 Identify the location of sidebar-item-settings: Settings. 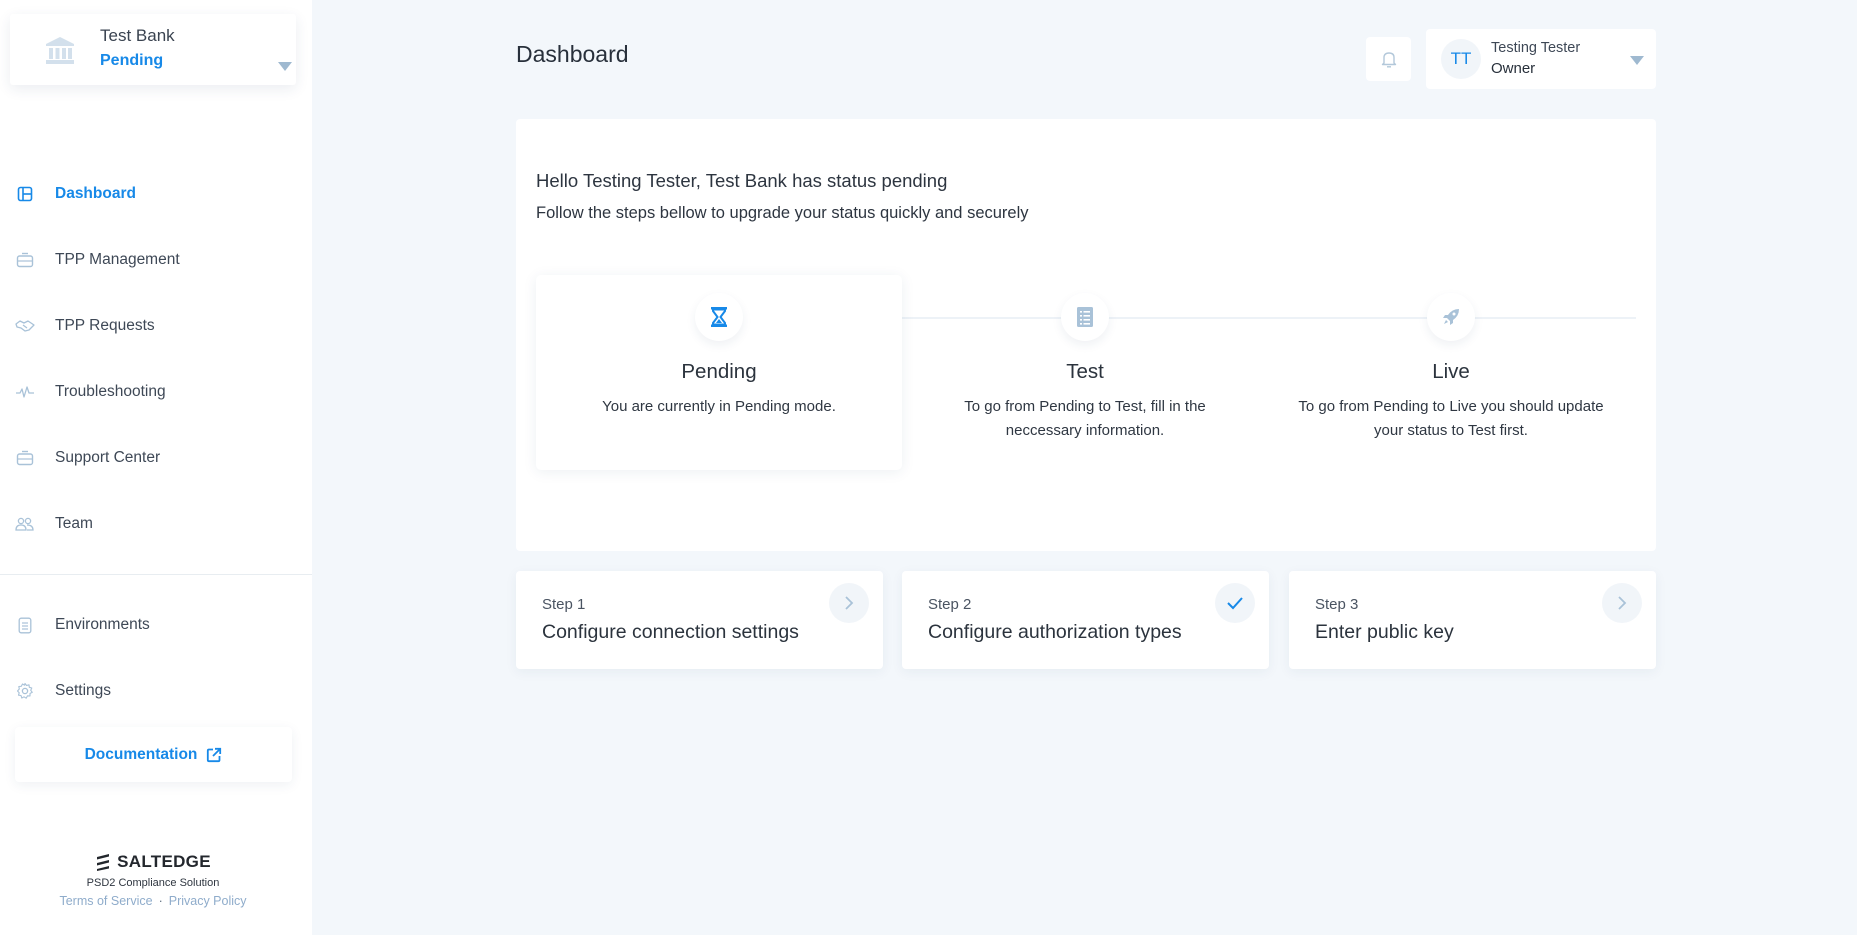
(156, 691).